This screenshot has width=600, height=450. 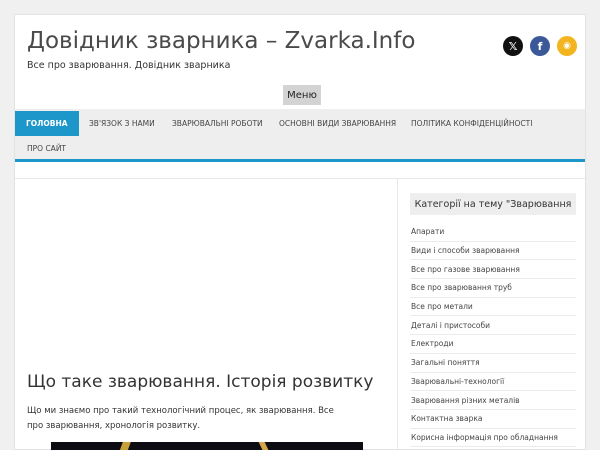 I want to click on category-item: Все про газове зварювання, so click(x=493, y=270).